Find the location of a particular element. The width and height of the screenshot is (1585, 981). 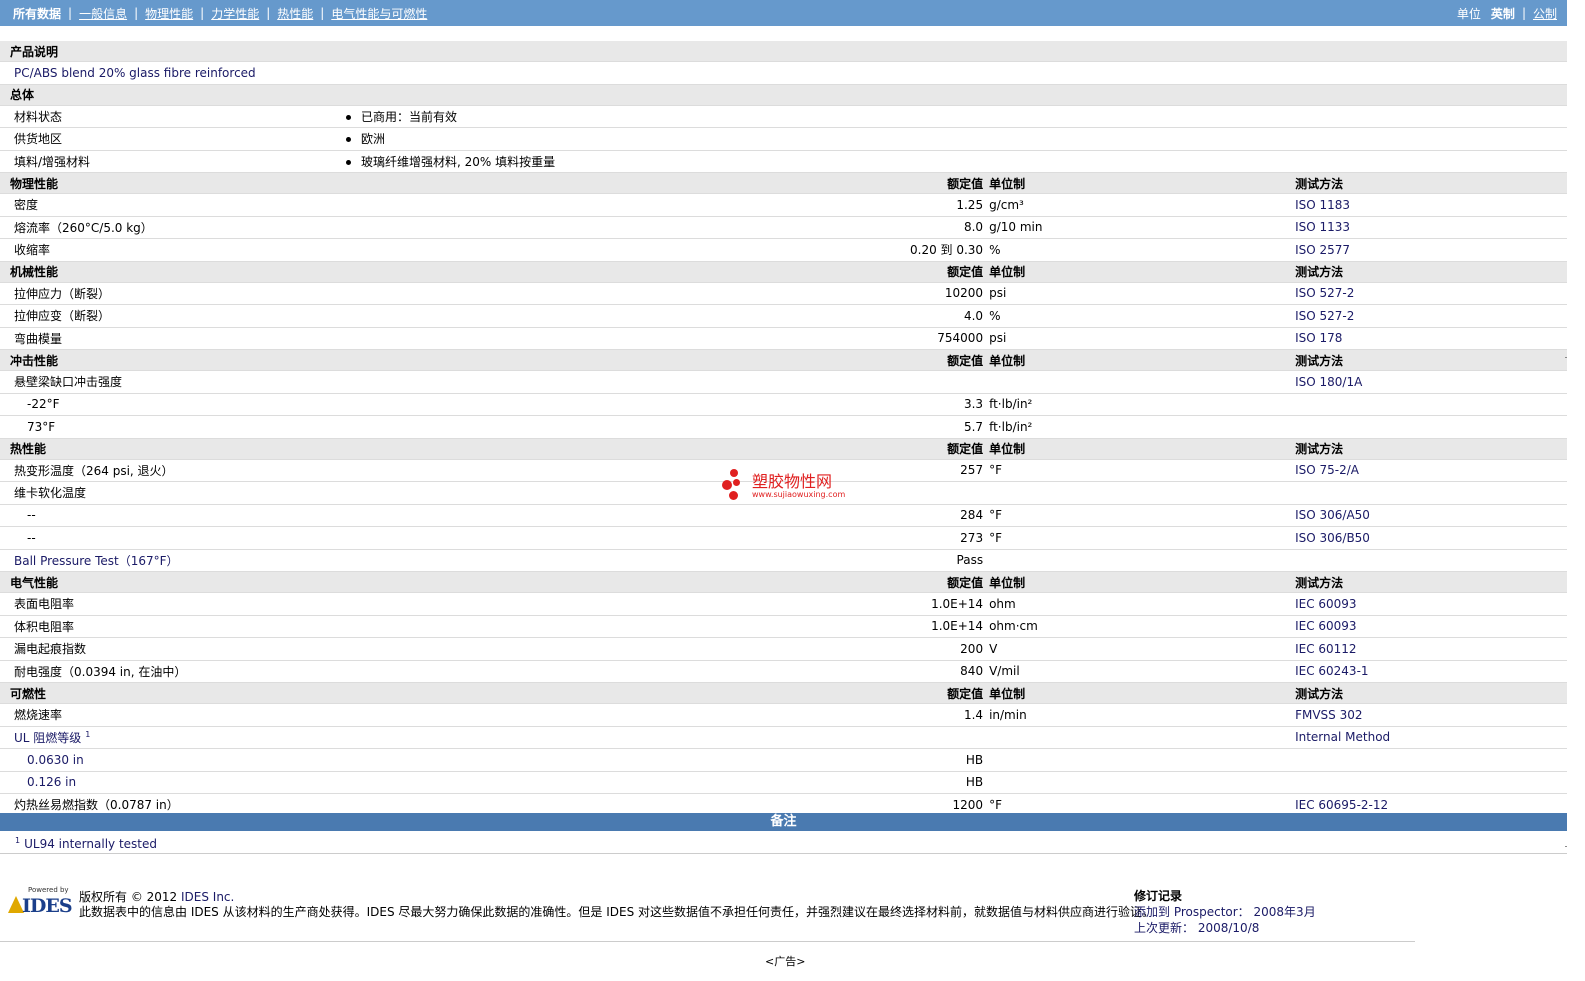

row-method: ISO 2577 is located at coordinates (1431, 250).